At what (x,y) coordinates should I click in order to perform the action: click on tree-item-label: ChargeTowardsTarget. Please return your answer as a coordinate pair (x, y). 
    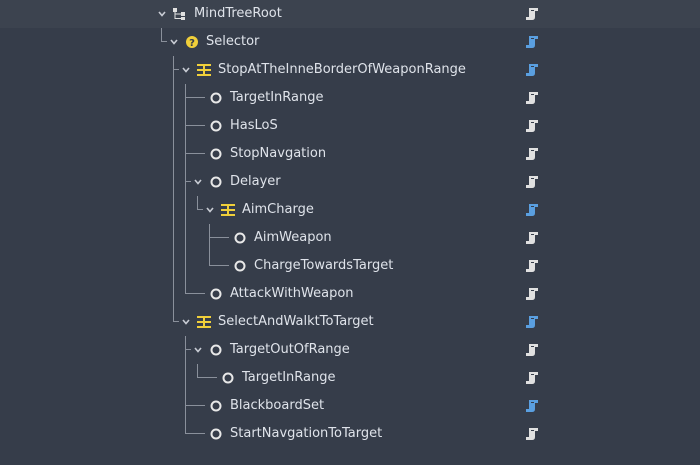
    Looking at the image, I should click on (324, 265).